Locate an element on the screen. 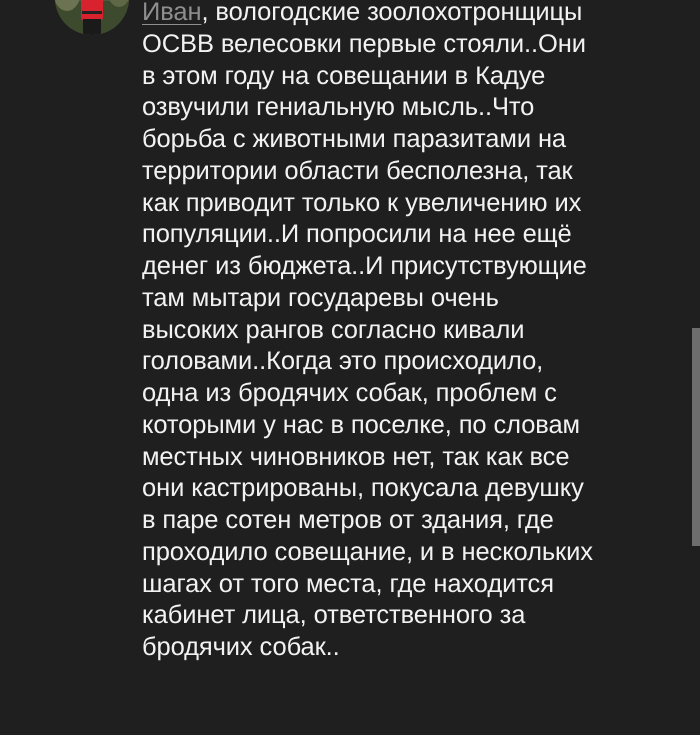  author-link: Иван is located at coordinates (172, 13).